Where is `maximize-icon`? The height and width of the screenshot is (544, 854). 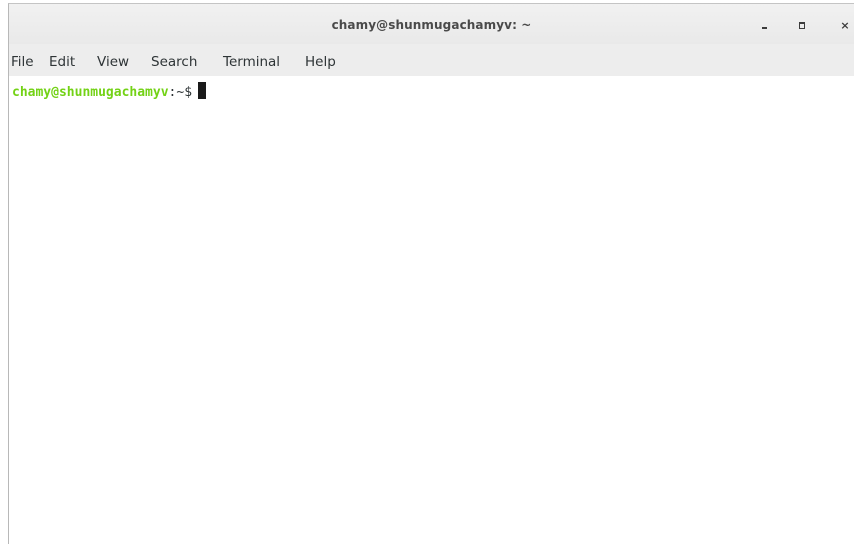 maximize-icon is located at coordinates (802, 25).